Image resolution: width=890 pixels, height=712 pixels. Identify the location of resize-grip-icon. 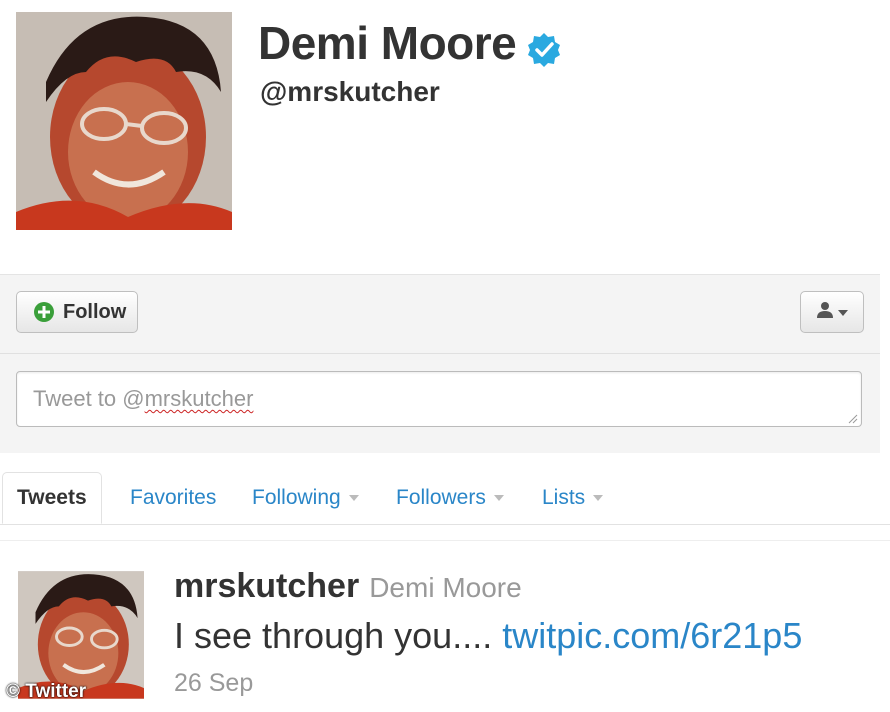
(852, 417).